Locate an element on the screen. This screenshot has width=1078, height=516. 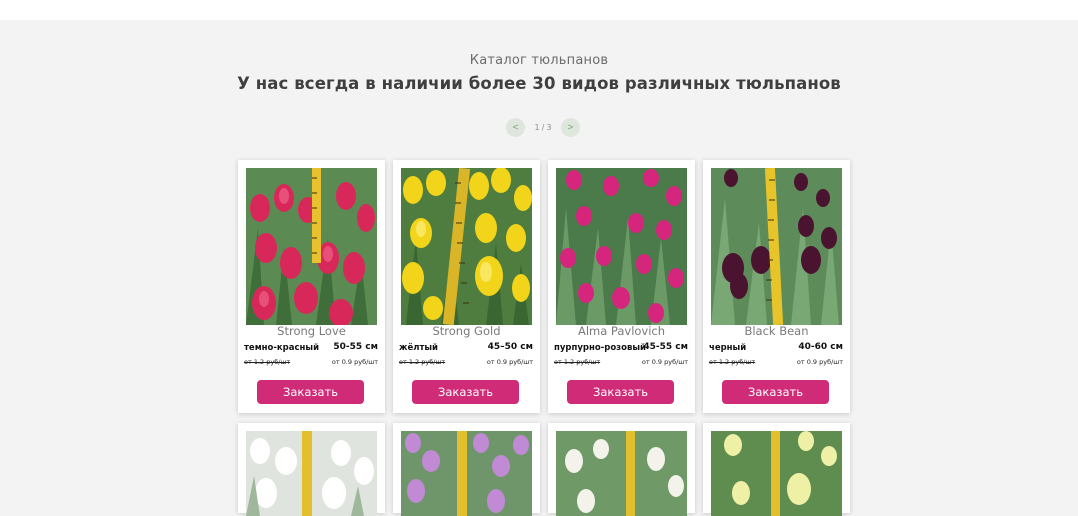
product-name: Alma Pavlovich is located at coordinates (621, 331).